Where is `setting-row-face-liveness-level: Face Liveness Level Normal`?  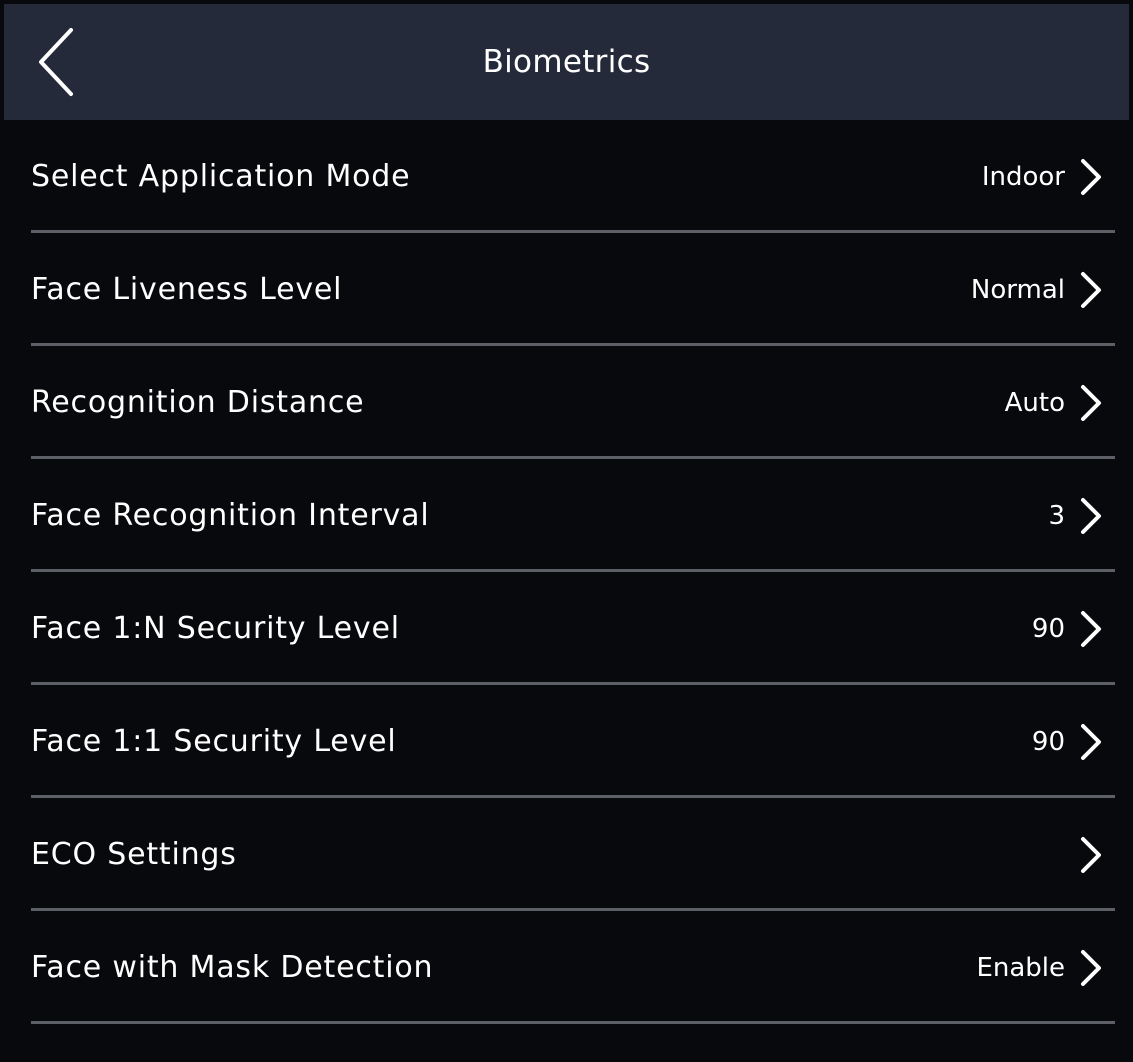 setting-row-face-liveness-level: Face Liveness Level Normal is located at coordinates (566, 289).